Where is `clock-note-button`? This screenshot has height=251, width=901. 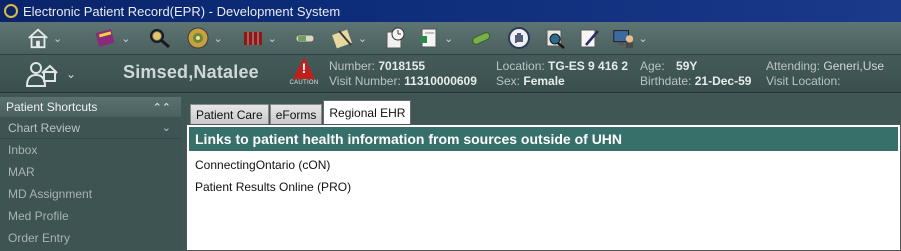
clock-note-button is located at coordinates (395, 38).